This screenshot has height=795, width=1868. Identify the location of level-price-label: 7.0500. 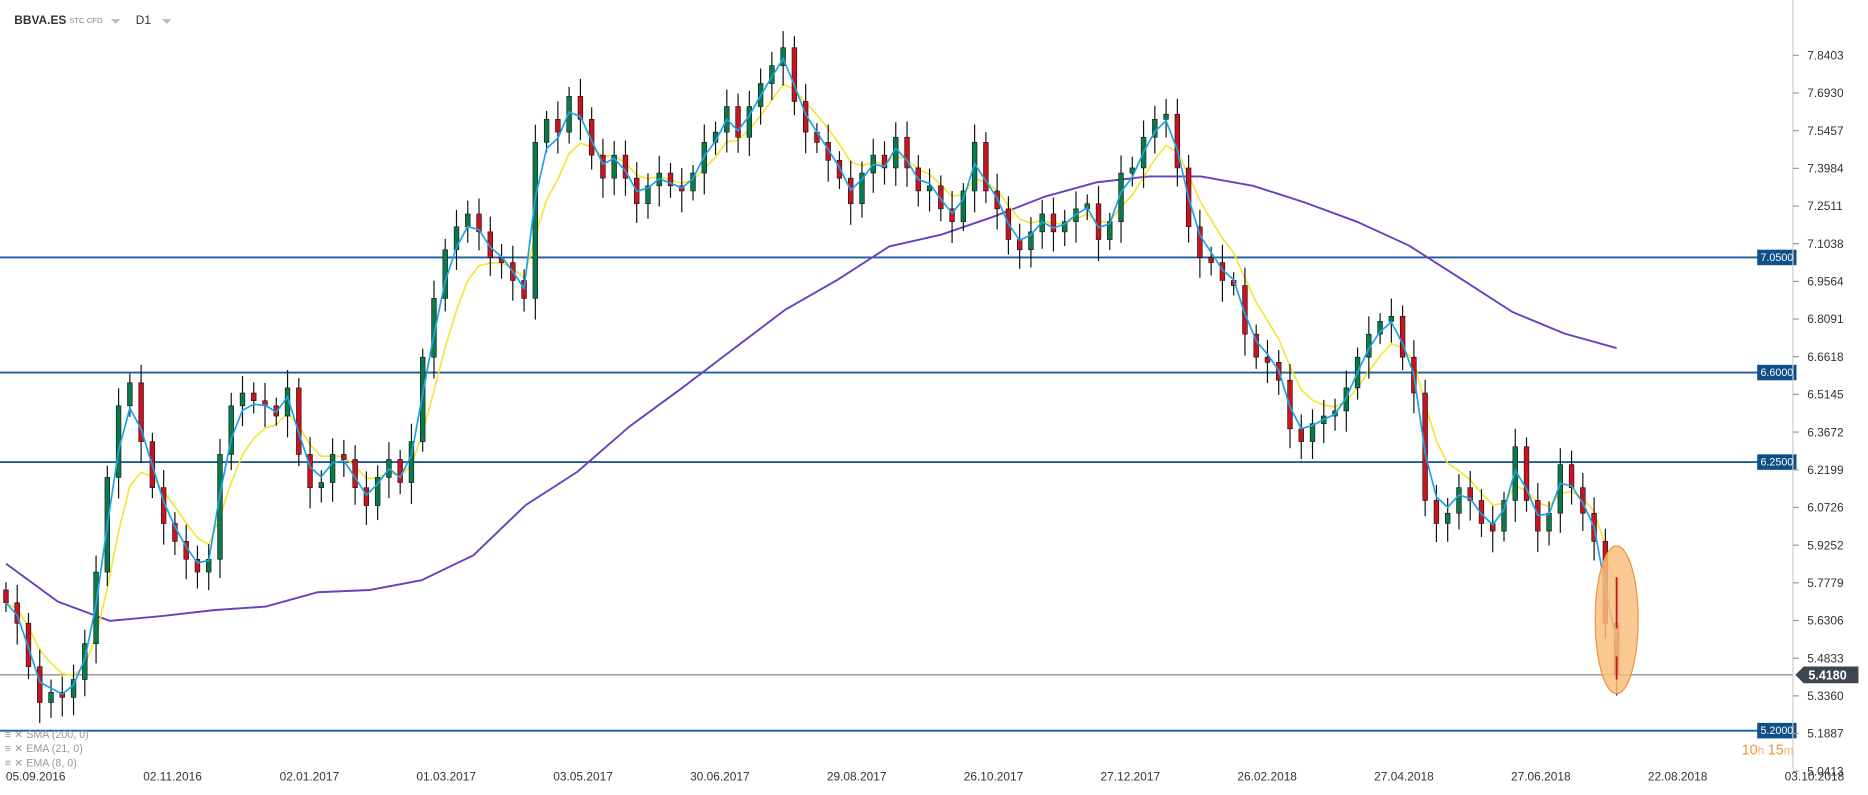
(1776, 258).